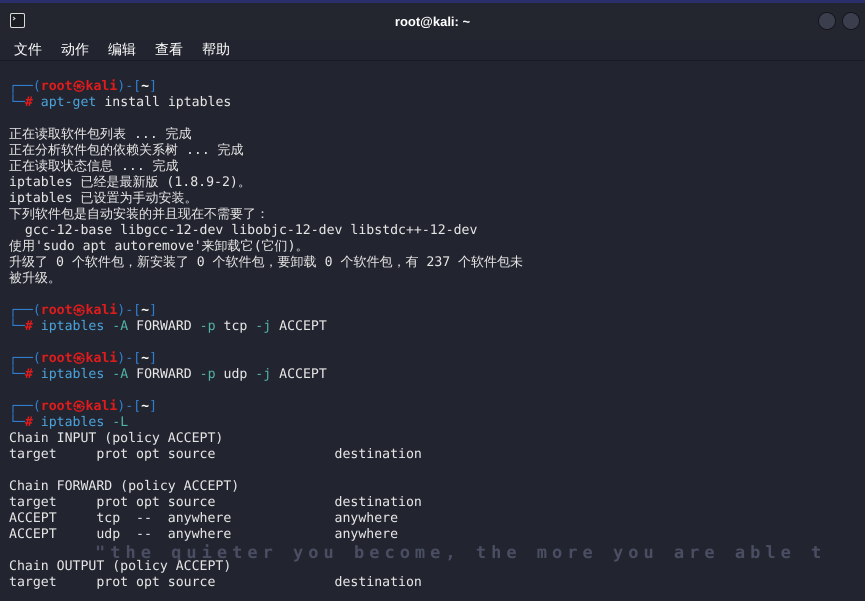  Describe the element at coordinates (75, 49) in the screenshot. I see `menu-item: 动作` at that location.